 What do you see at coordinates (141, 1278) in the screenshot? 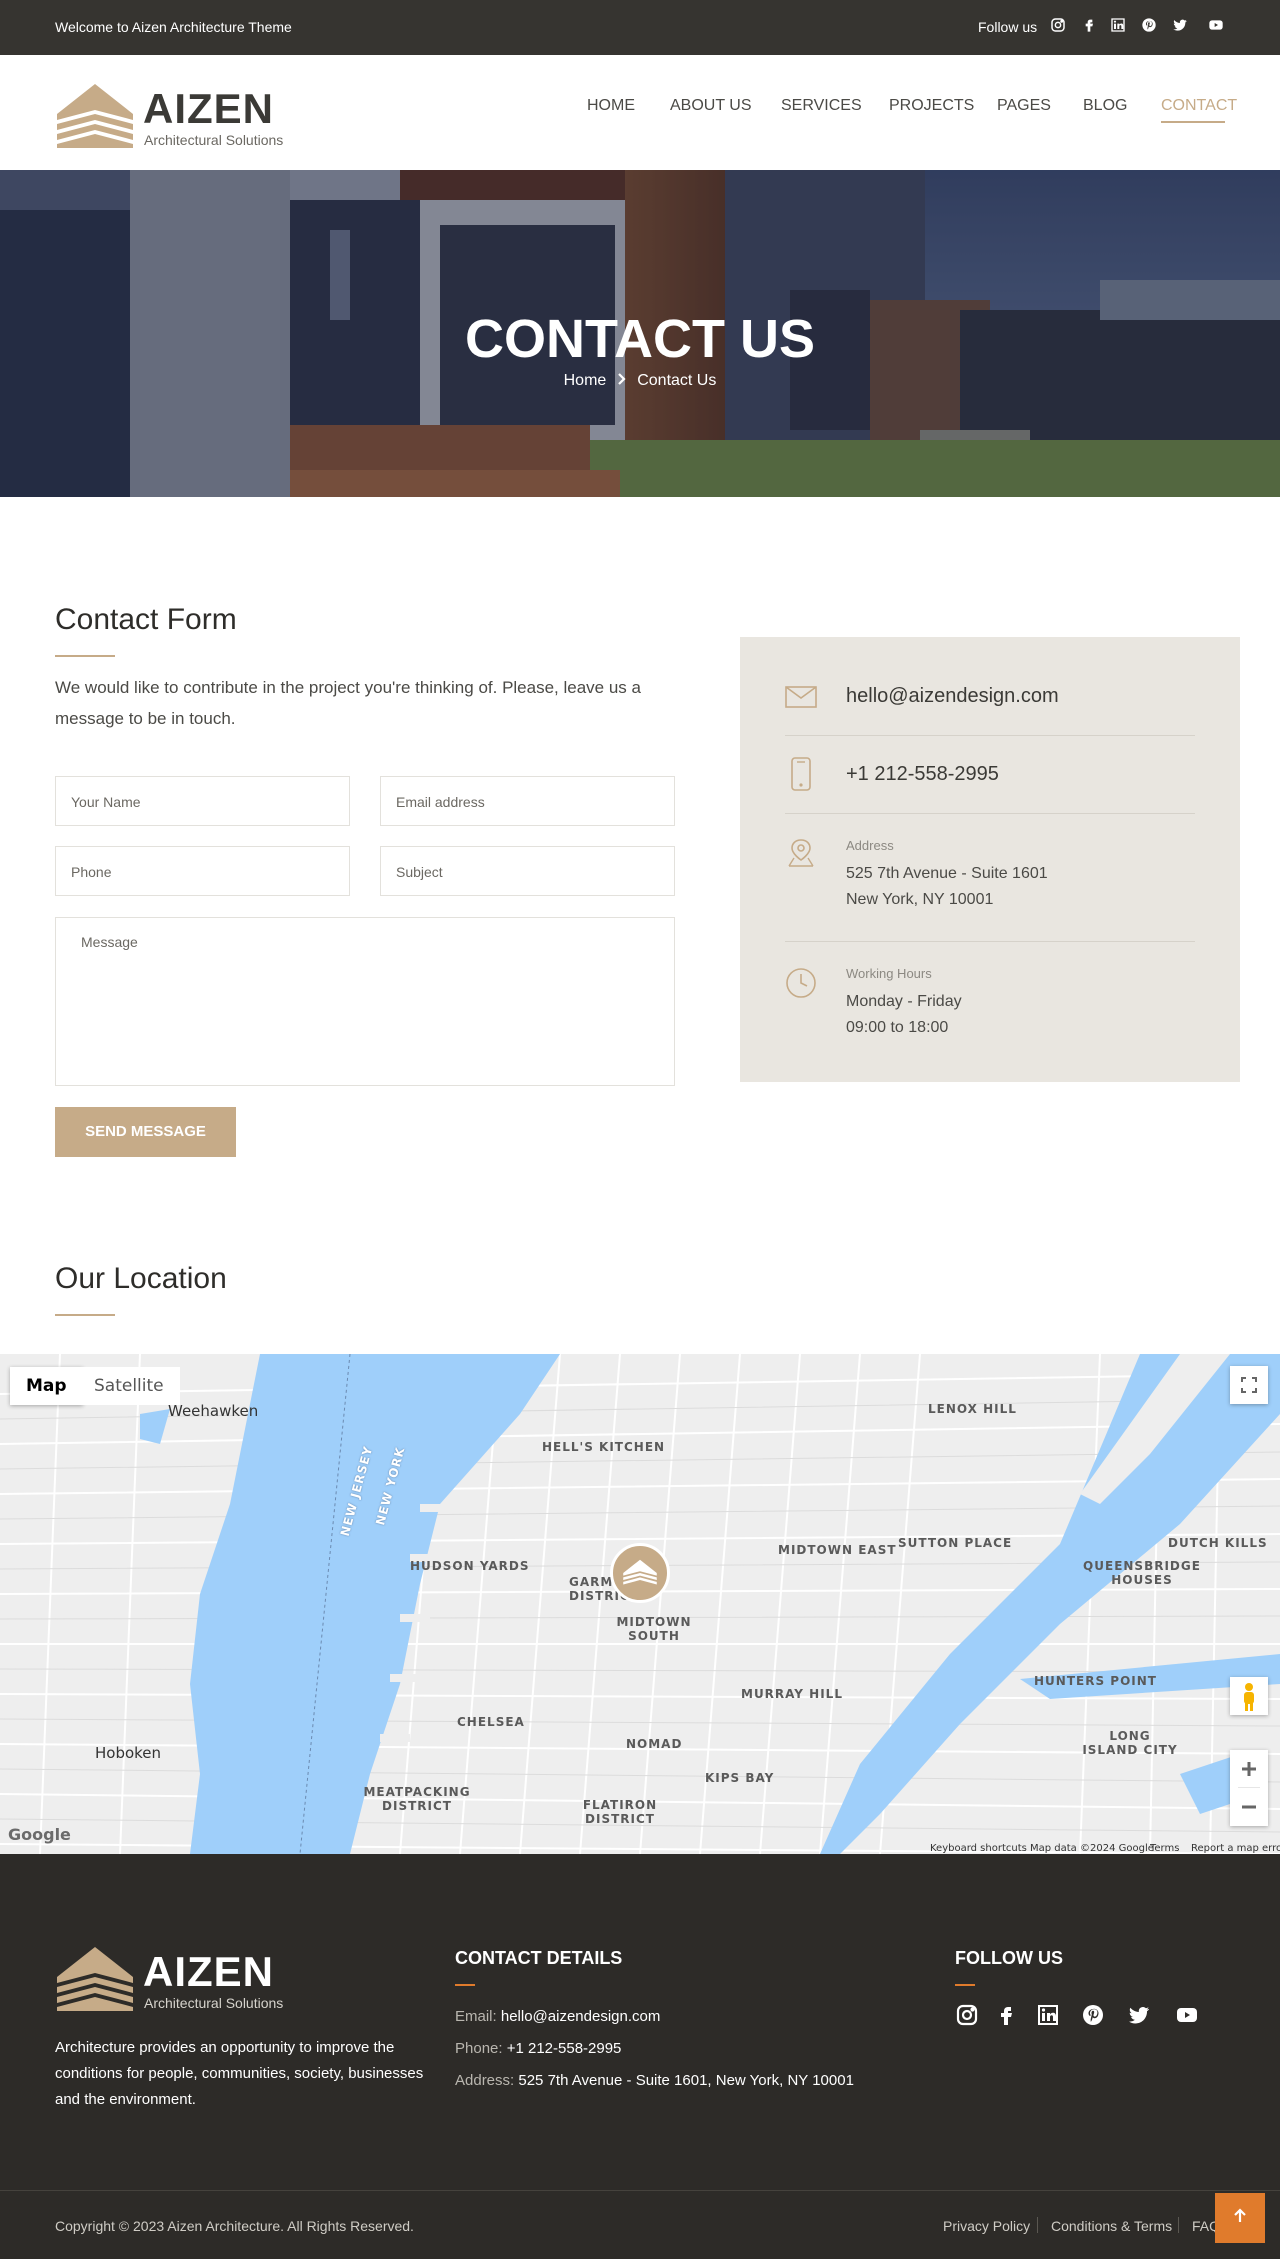
I see `location-title: Our Location` at bounding box center [141, 1278].